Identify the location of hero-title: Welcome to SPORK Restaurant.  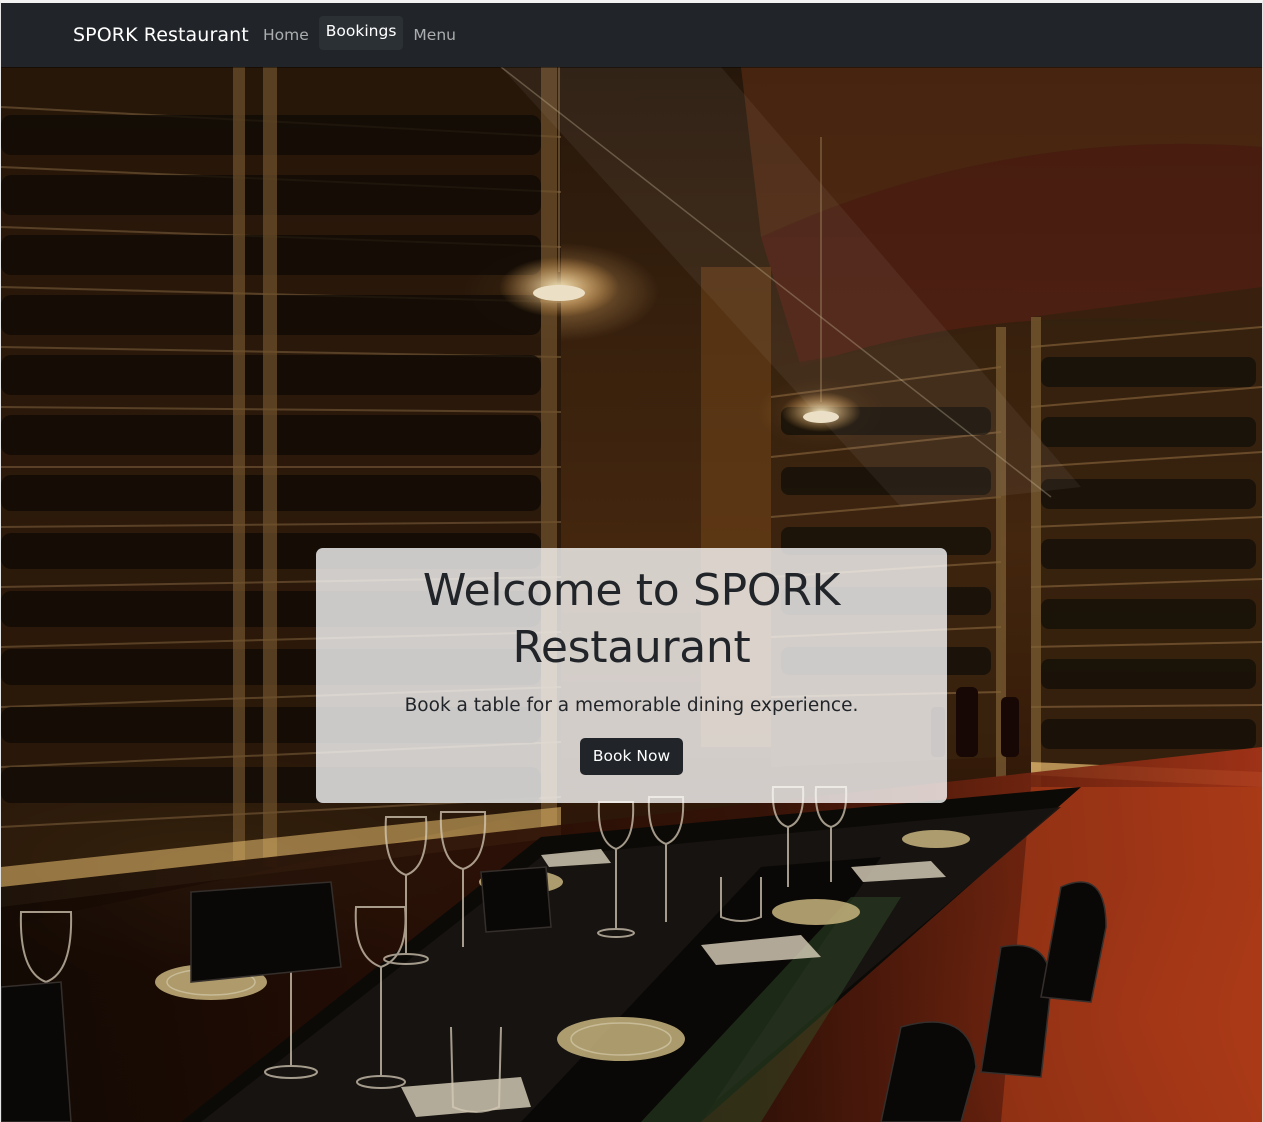
(631, 619).